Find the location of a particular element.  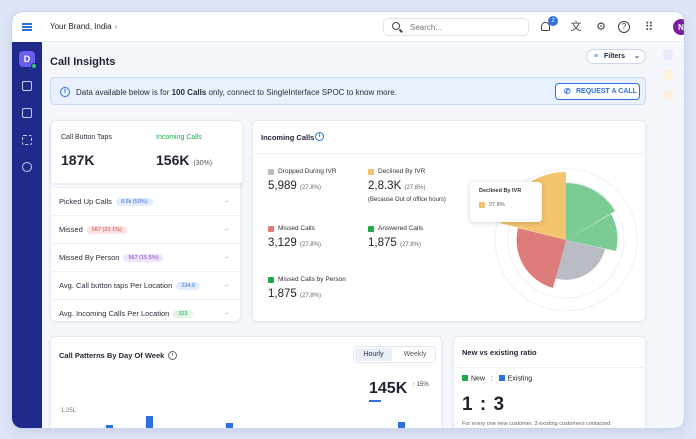

status-badge: 8.9k (50%) is located at coordinates (134, 202).